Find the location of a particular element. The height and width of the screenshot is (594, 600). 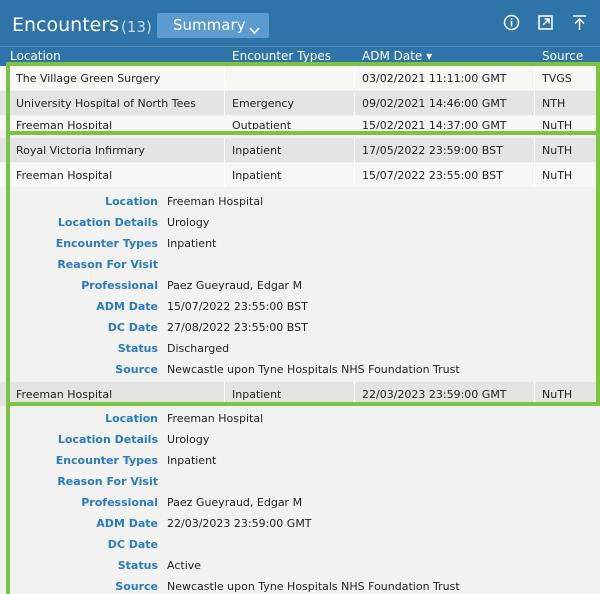

popout-icon is located at coordinates (545, 24).